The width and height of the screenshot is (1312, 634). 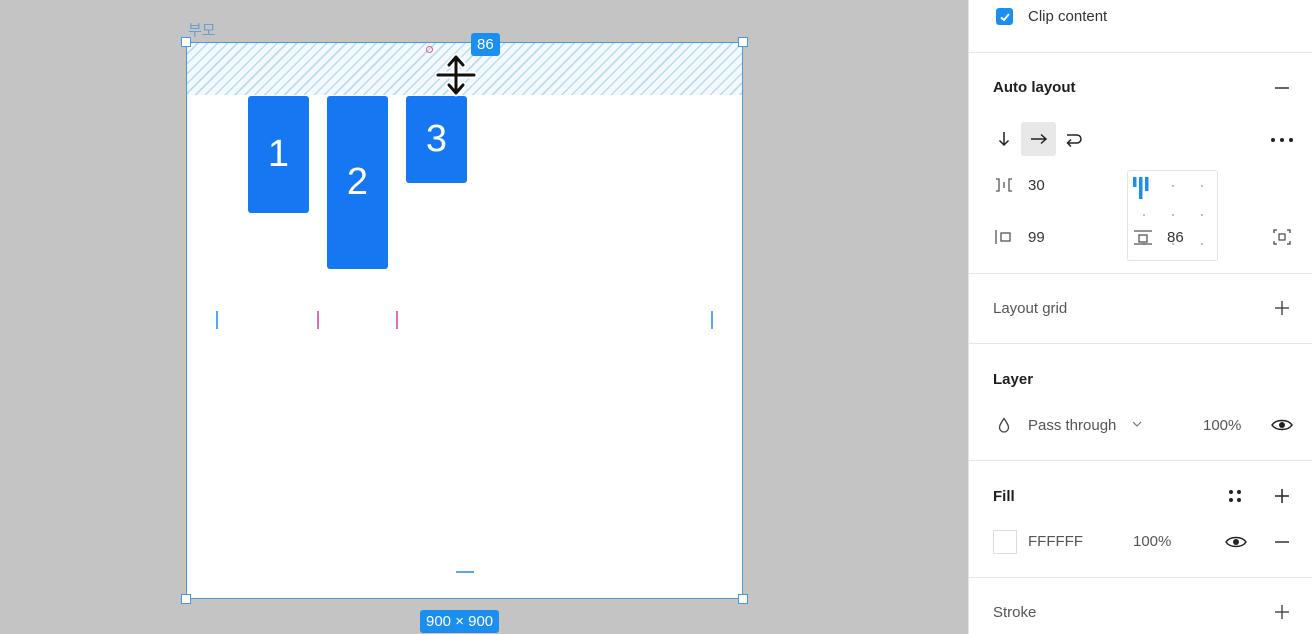 What do you see at coordinates (357, 182) in the screenshot?
I see `child-frame-2: 2` at bounding box center [357, 182].